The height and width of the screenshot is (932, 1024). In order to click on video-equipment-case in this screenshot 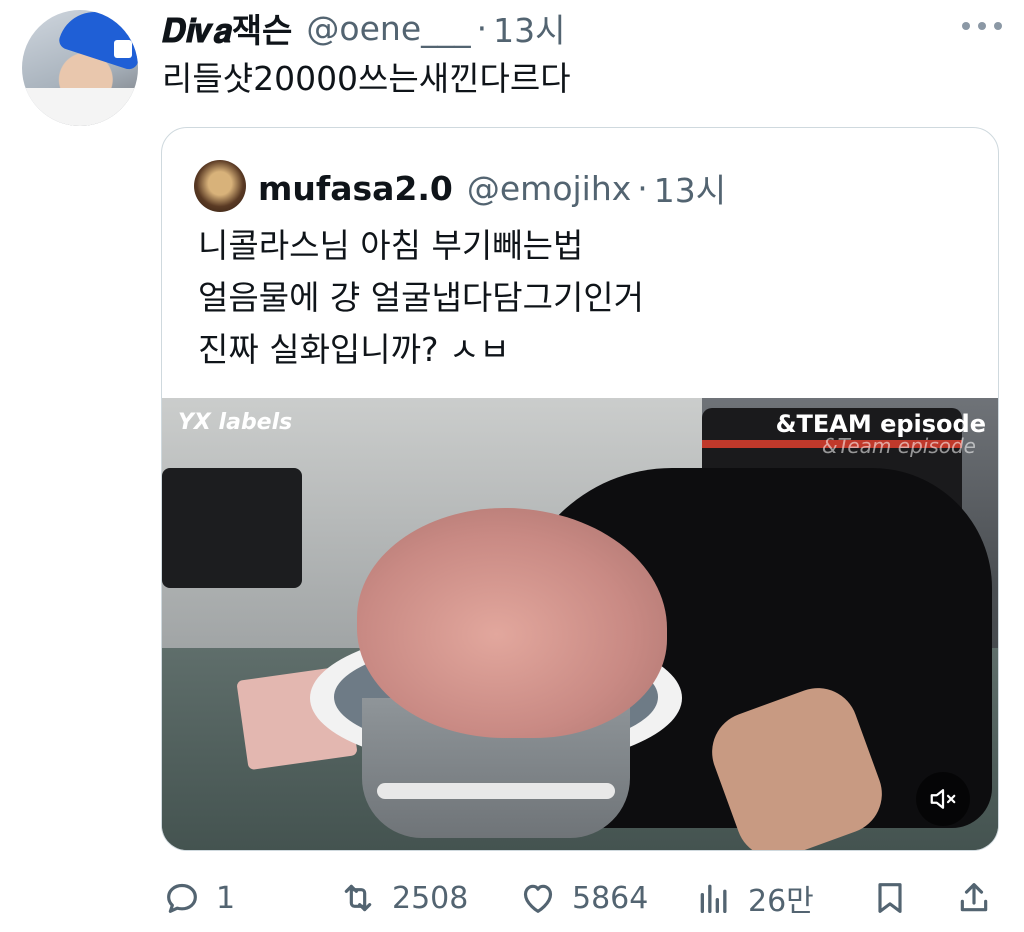, I will do `click(232, 528)`.